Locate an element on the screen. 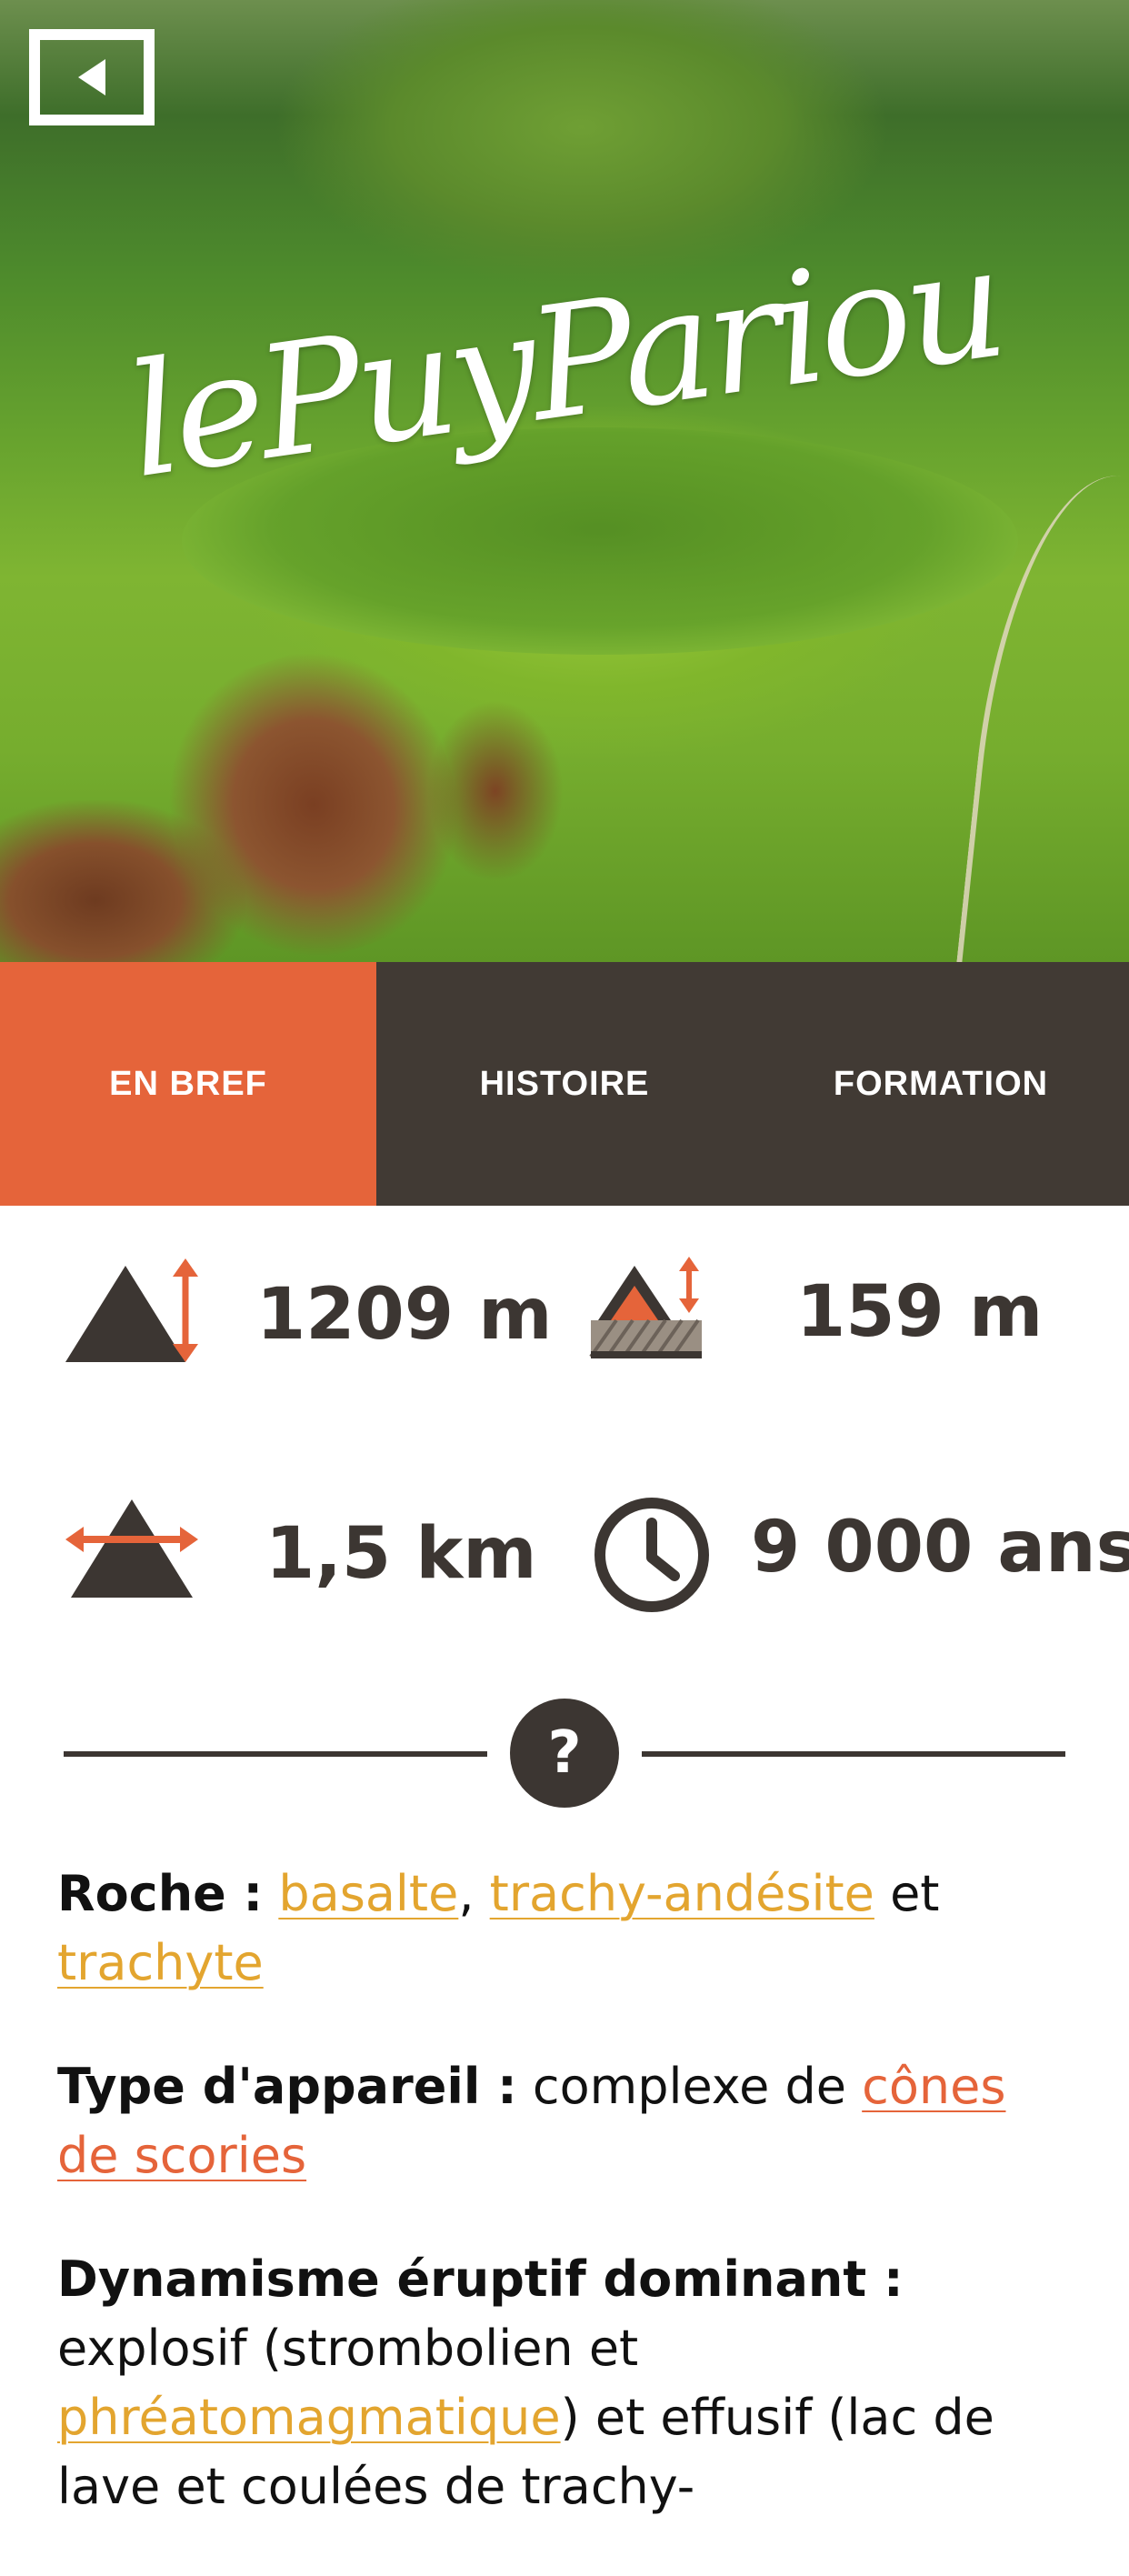  type-text: complexe de is located at coordinates (689, 2086).